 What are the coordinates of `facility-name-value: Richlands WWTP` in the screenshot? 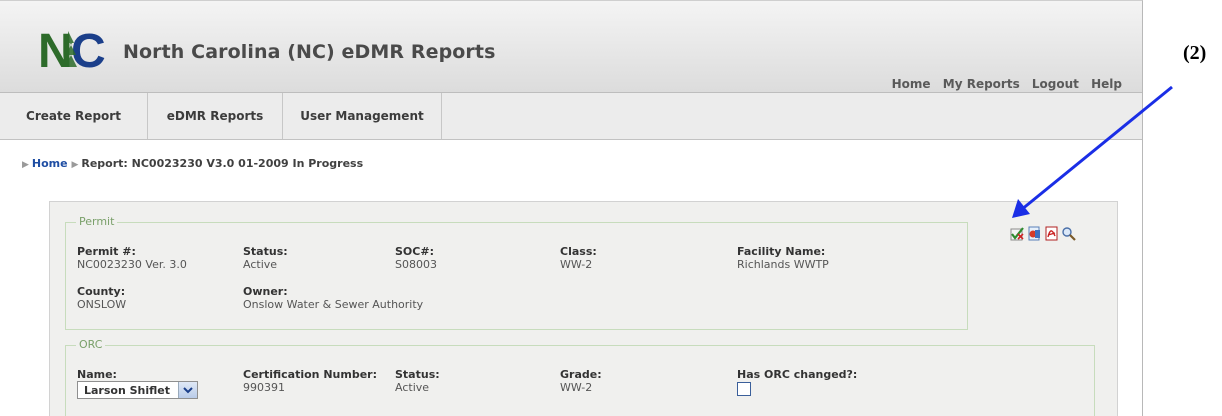 It's located at (783, 264).